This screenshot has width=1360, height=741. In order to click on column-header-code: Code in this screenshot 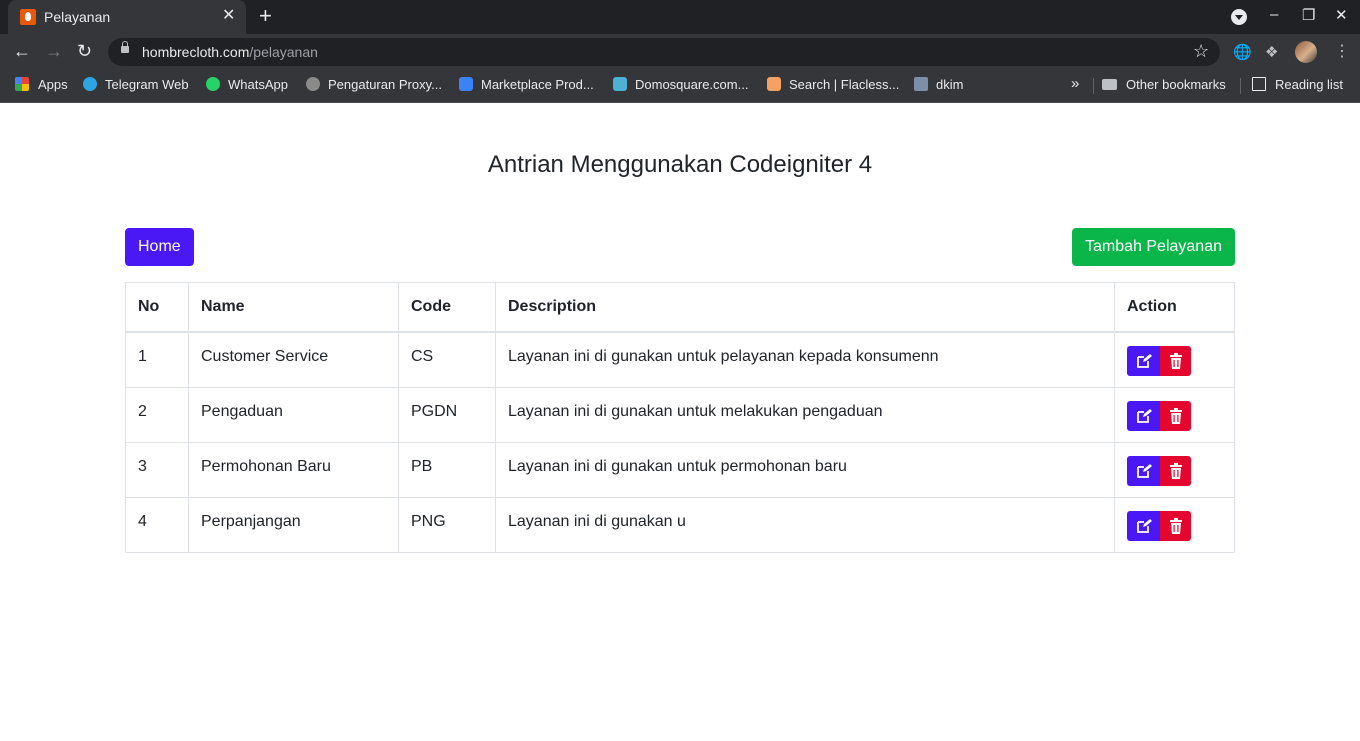, I will do `click(447, 307)`.